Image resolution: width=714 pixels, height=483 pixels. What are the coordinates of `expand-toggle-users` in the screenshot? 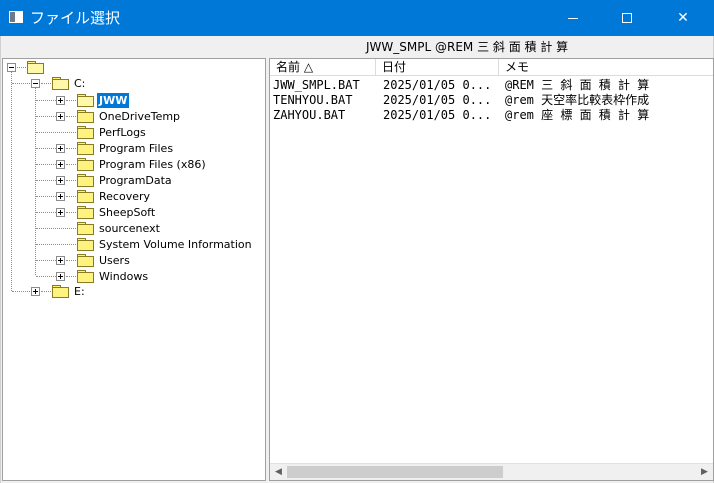 It's located at (60, 260).